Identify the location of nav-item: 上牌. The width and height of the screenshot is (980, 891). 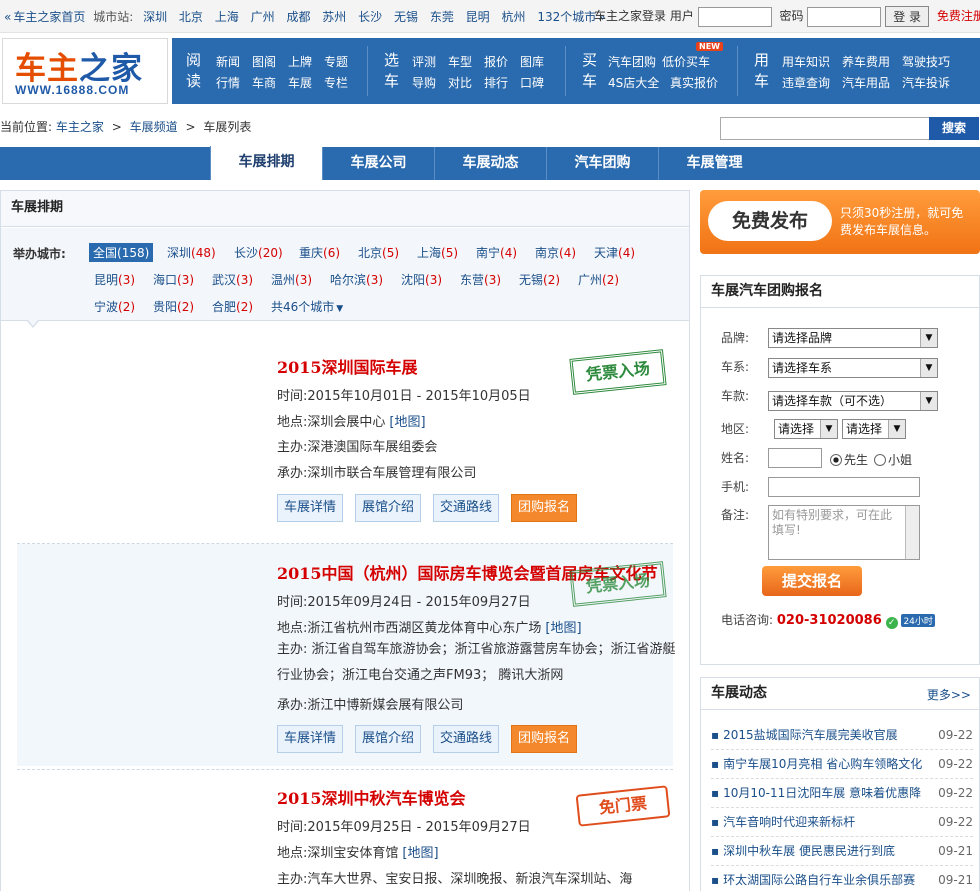
(300, 61).